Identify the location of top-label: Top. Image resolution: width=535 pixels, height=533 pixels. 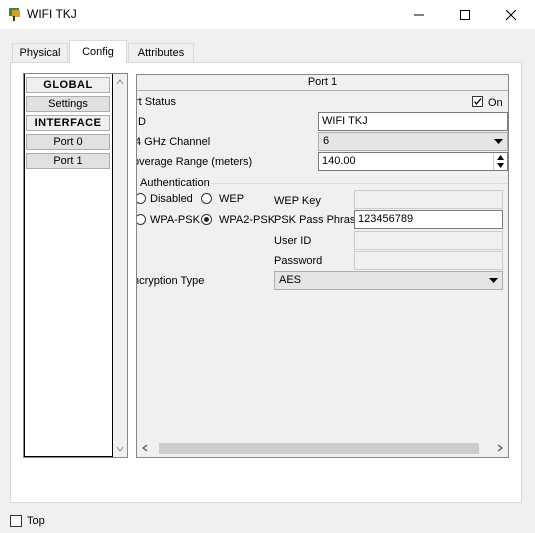
(36, 521).